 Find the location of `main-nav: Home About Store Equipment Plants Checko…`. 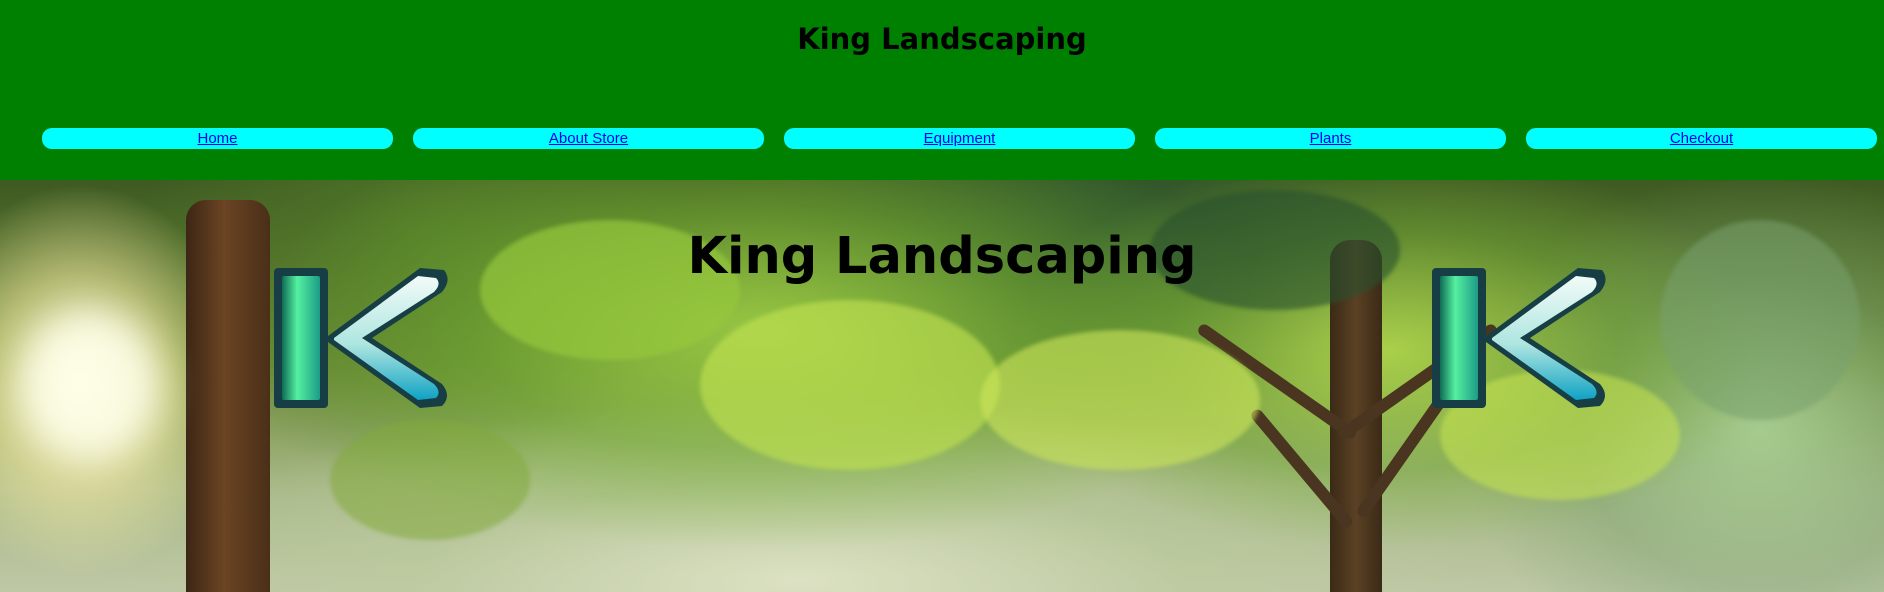

main-nav: Home About Store Equipment Plants Checko… is located at coordinates (959, 138).